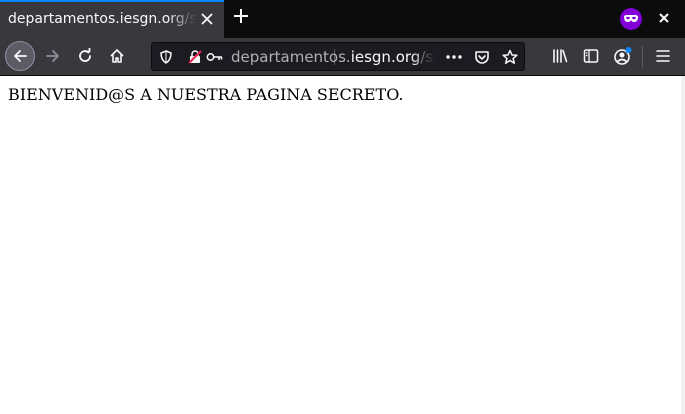 The image size is (685, 414). I want to click on tab-strip: departamentos.iesgn.org/secreto, so click(342, 19).